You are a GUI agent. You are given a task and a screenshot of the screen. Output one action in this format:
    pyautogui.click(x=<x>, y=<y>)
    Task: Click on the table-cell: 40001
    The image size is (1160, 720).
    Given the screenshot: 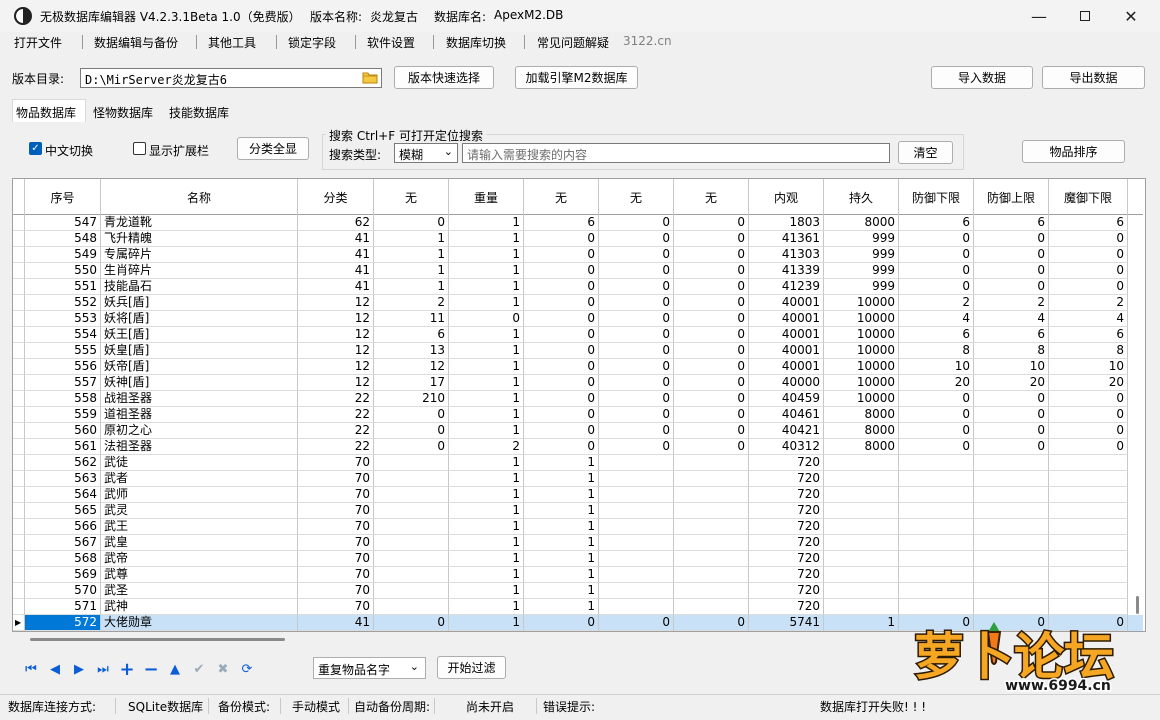 What is the action you would take?
    pyautogui.click(x=786, y=335)
    